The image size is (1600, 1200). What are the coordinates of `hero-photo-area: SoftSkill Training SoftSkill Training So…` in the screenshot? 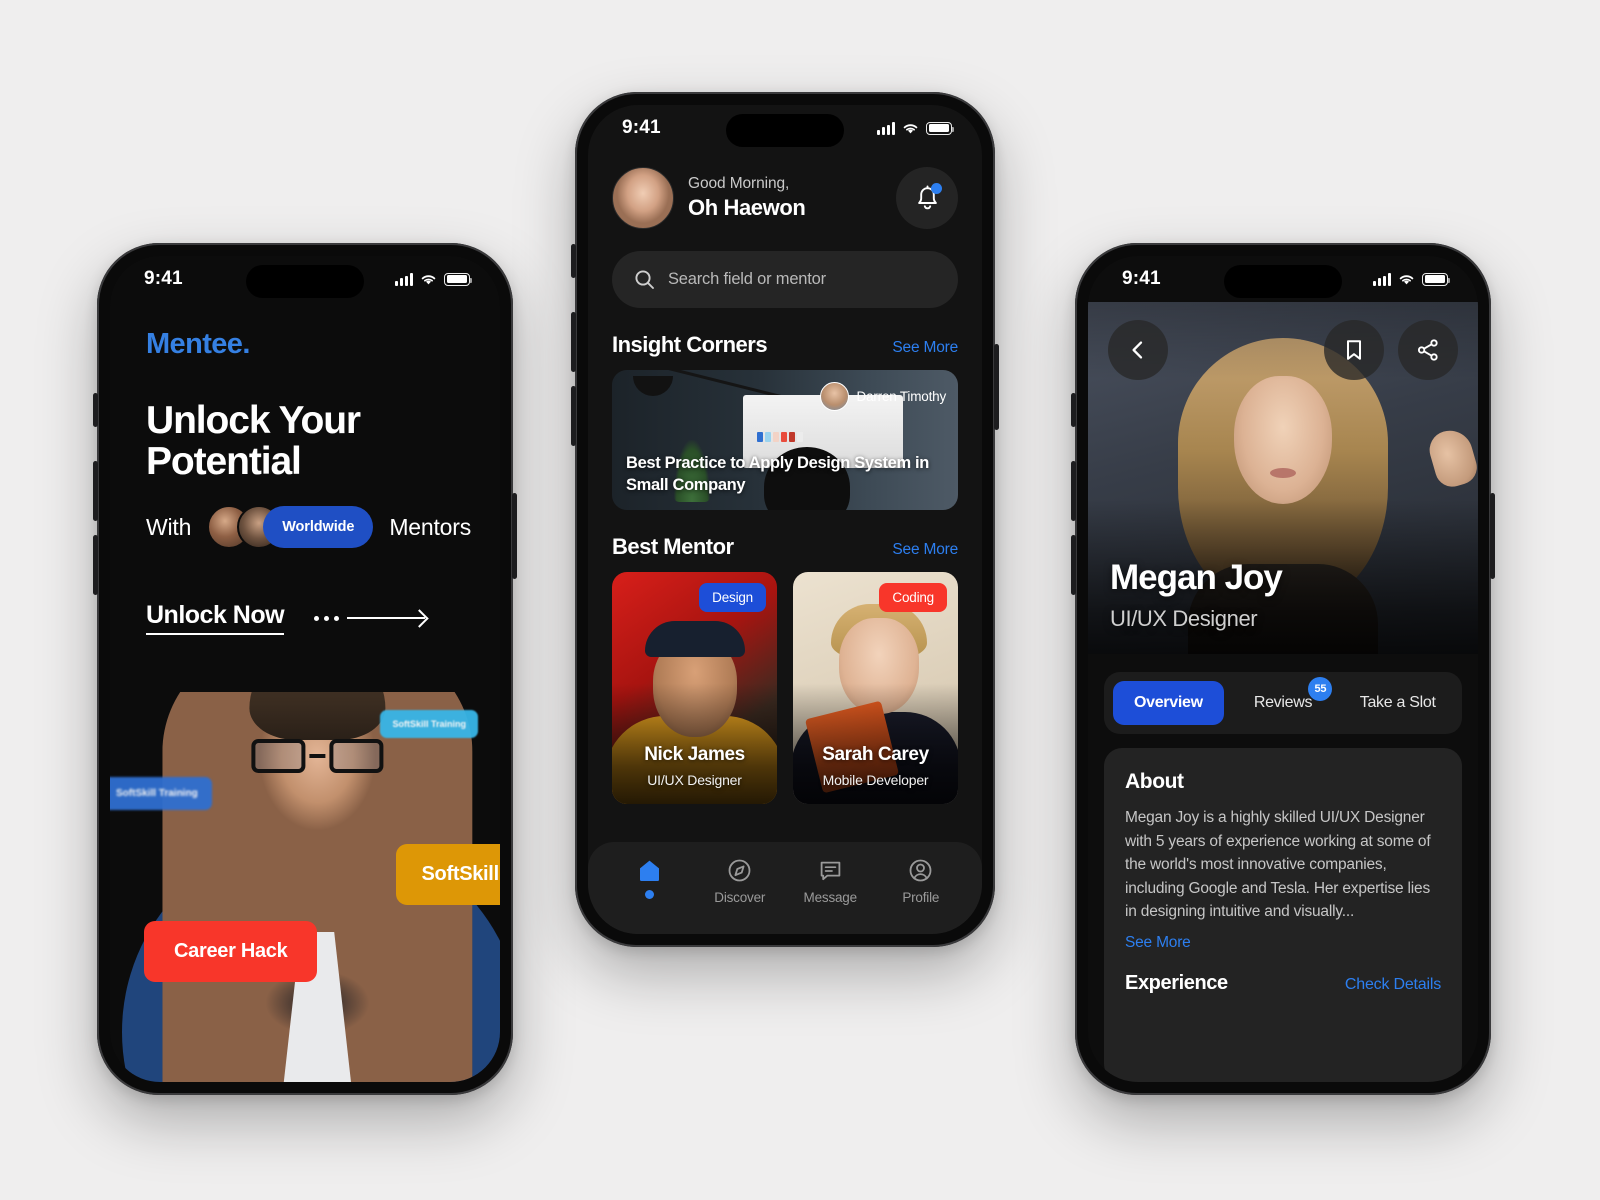 It's located at (305, 887).